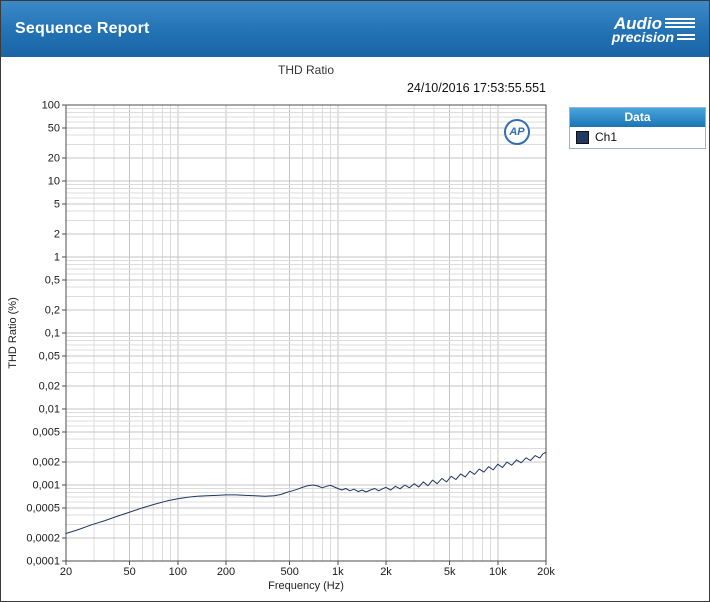 The image size is (710, 602). I want to click on y-tick-label: 0,005, so click(46, 432).